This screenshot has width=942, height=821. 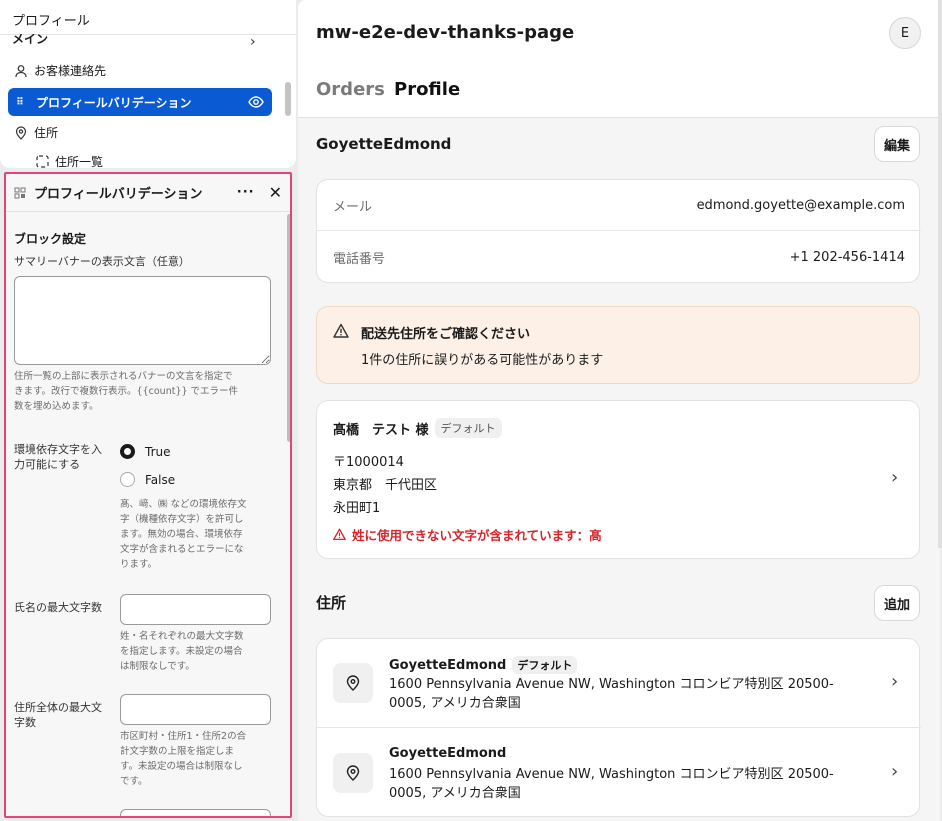 I want to click on name-max-label: 氏名の最大文字数, so click(x=58, y=607).